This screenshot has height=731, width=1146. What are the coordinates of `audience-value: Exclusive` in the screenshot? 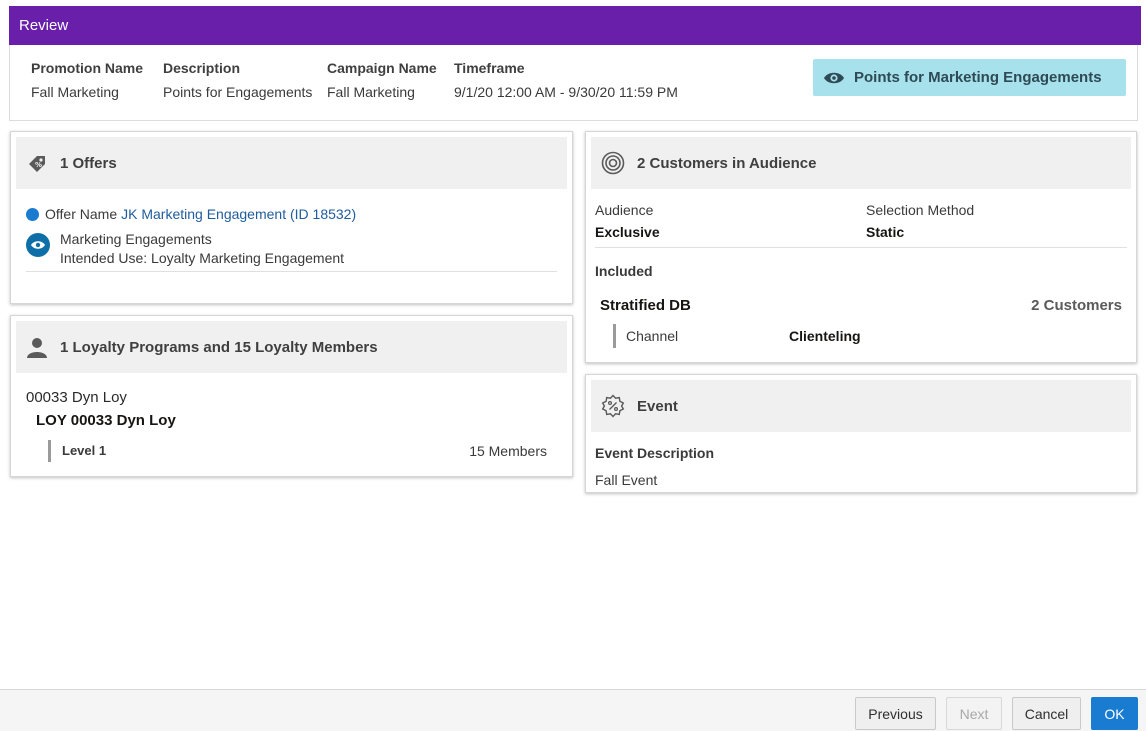 It's located at (627, 232).